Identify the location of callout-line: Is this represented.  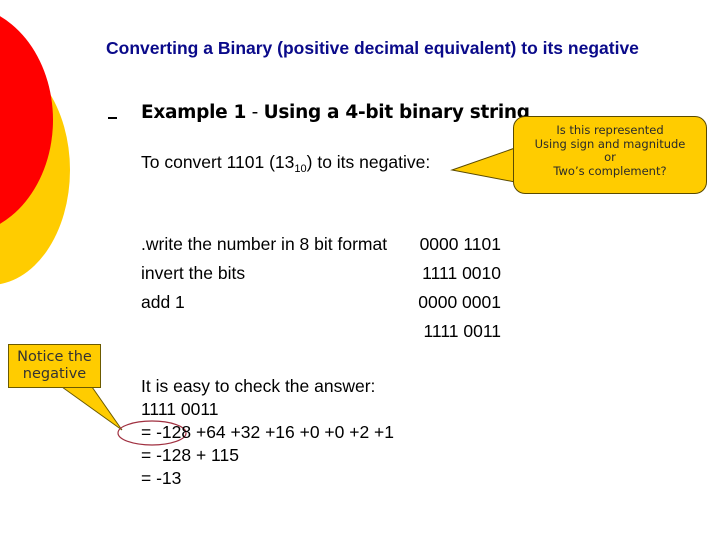
(610, 130).